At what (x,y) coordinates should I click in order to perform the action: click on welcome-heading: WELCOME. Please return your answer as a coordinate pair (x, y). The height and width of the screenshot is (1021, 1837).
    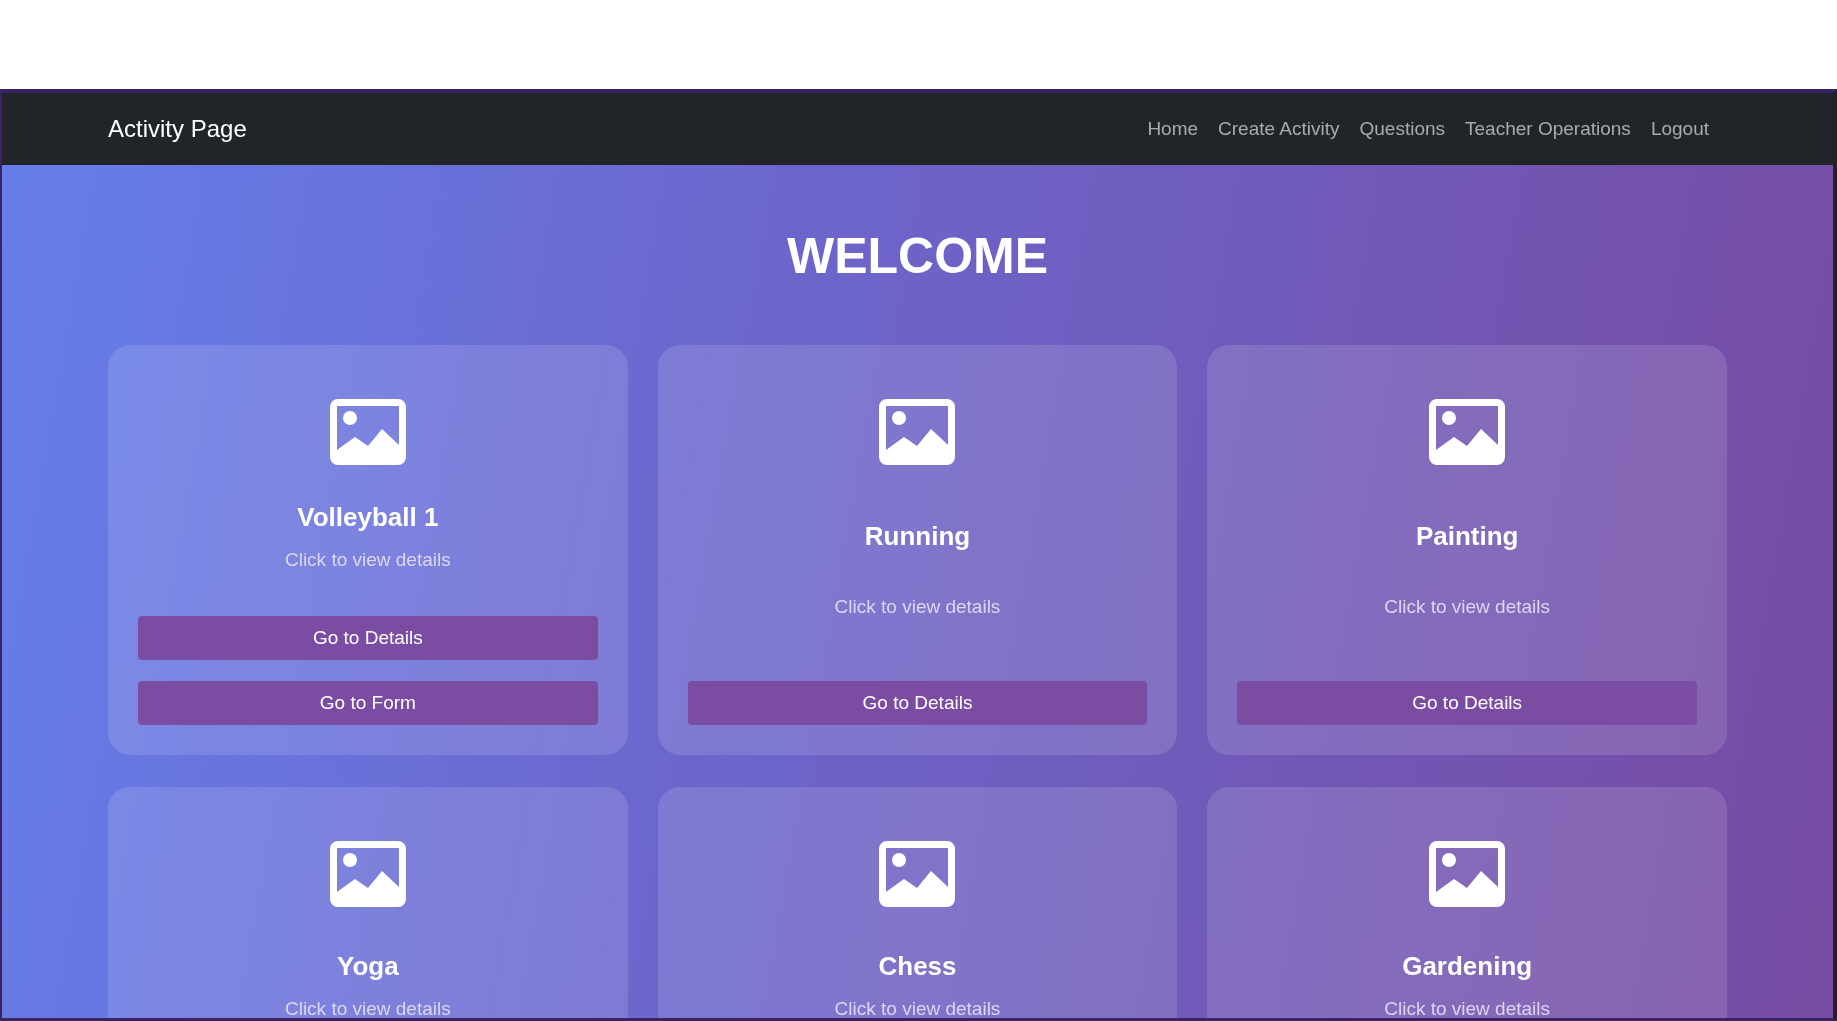
    Looking at the image, I should click on (917, 256).